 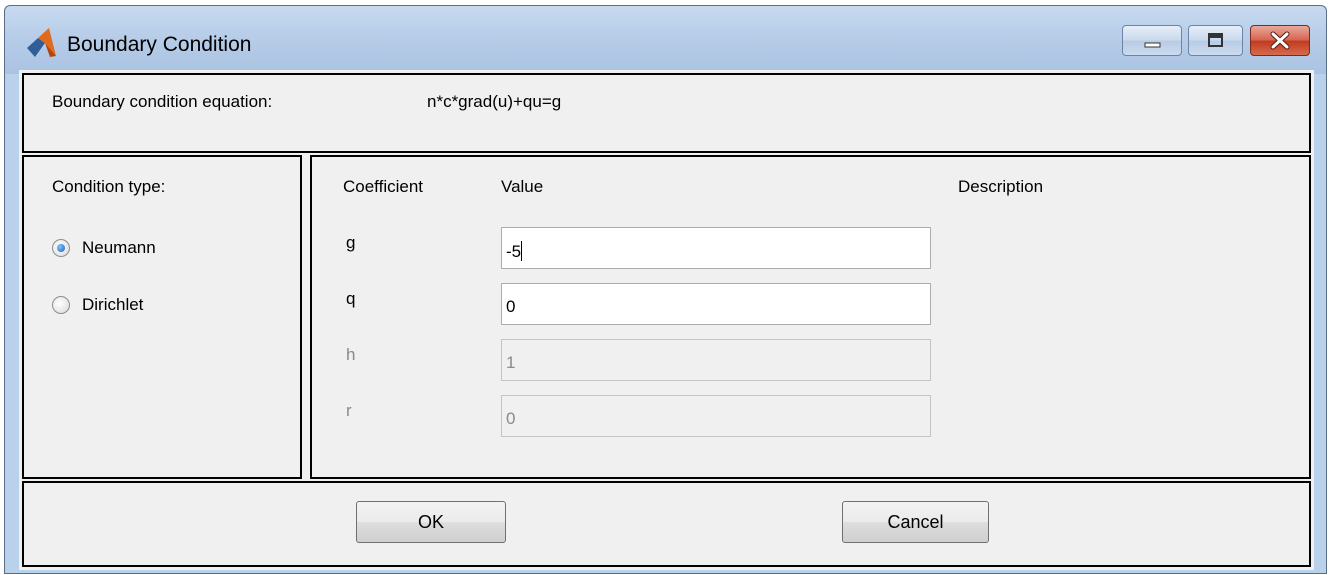 What do you see at coordinates (351, 242) in the screenshot?
I see `coef-name-g: g` at bounding box center [351, 242].